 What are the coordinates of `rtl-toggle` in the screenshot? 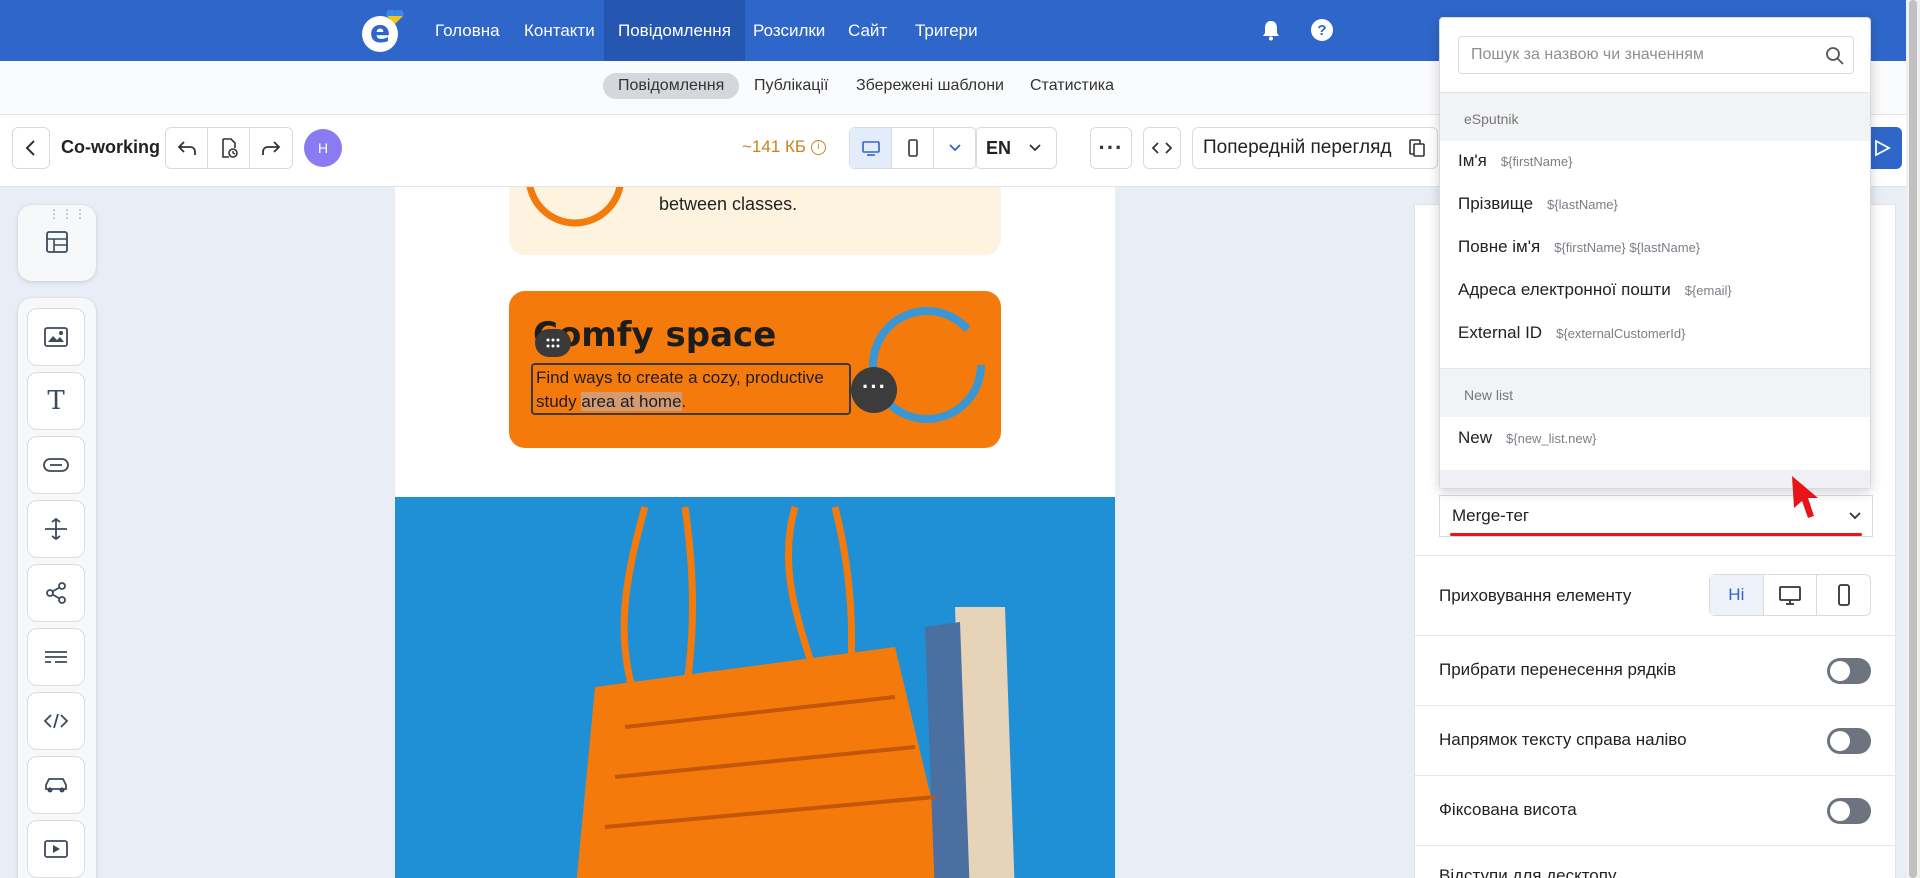 It's located at (1849, 741).